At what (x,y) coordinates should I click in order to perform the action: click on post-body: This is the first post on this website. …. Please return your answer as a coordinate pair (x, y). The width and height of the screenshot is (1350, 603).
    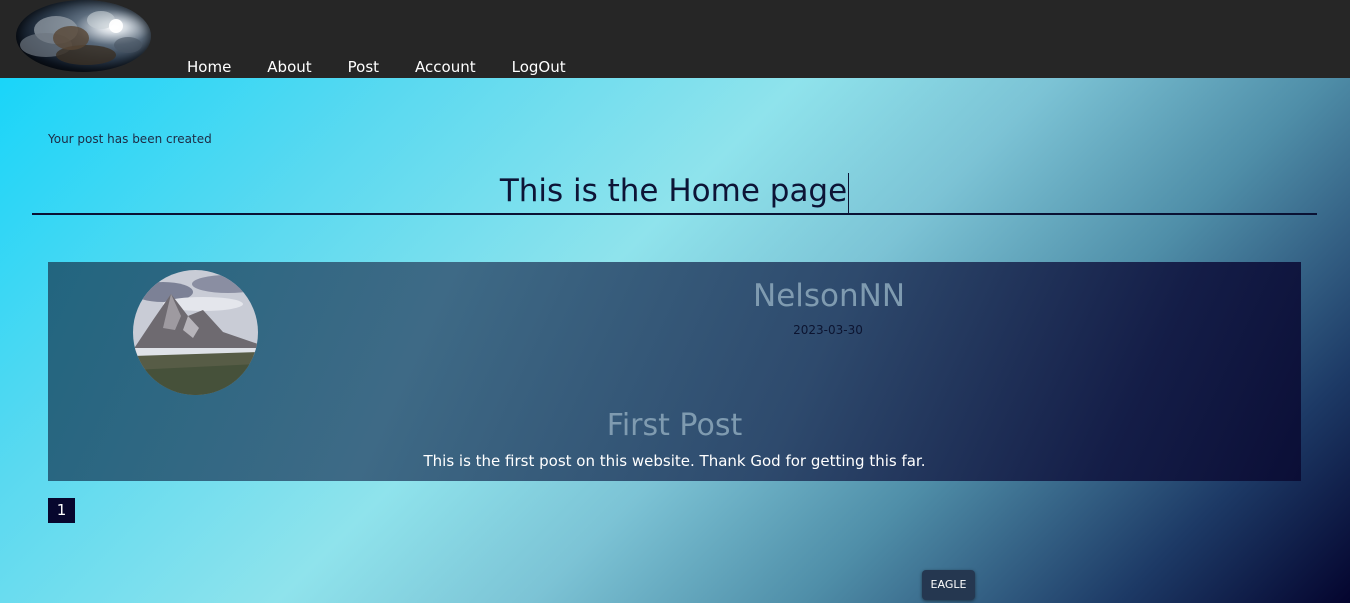
    Looking at the image, I should click on (674, 461).